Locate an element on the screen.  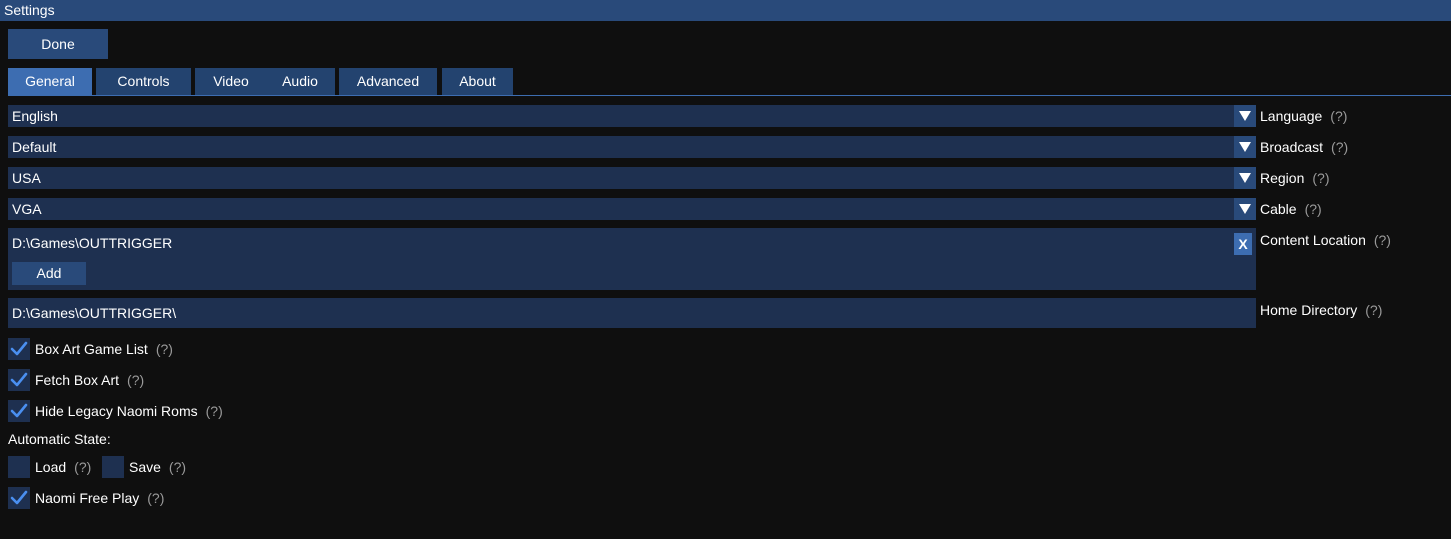
auto-save-checkbox is located at coordinates (113, 467).